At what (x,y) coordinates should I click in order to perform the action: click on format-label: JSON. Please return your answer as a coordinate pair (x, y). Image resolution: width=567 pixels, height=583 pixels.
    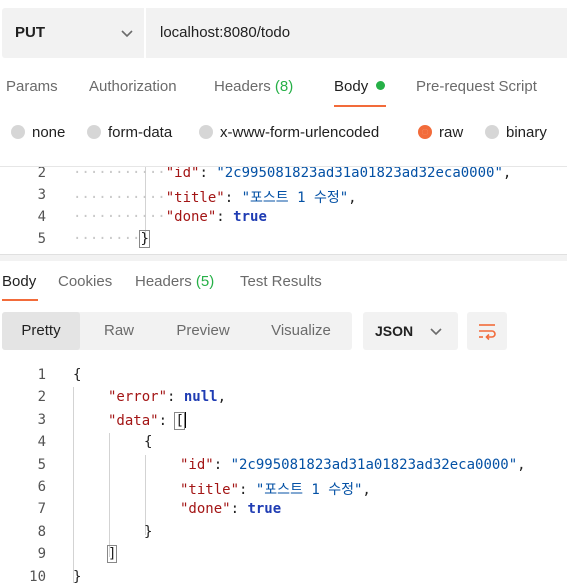
    Looking at the image, I should click on (394, 331).